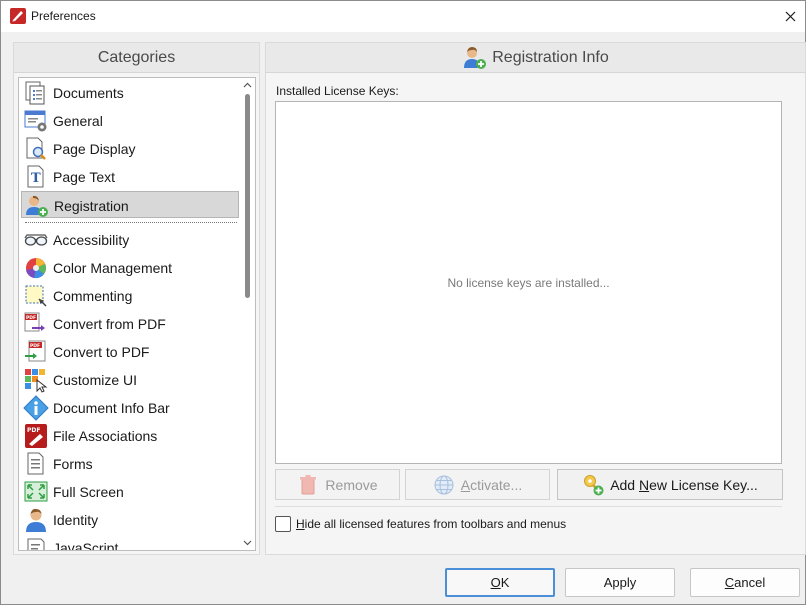 The height and width of the screenshot is (605, 806). Describe the element at coordinates (94, 149) in the screenshot. I see `category-label: Page Display` at that location.